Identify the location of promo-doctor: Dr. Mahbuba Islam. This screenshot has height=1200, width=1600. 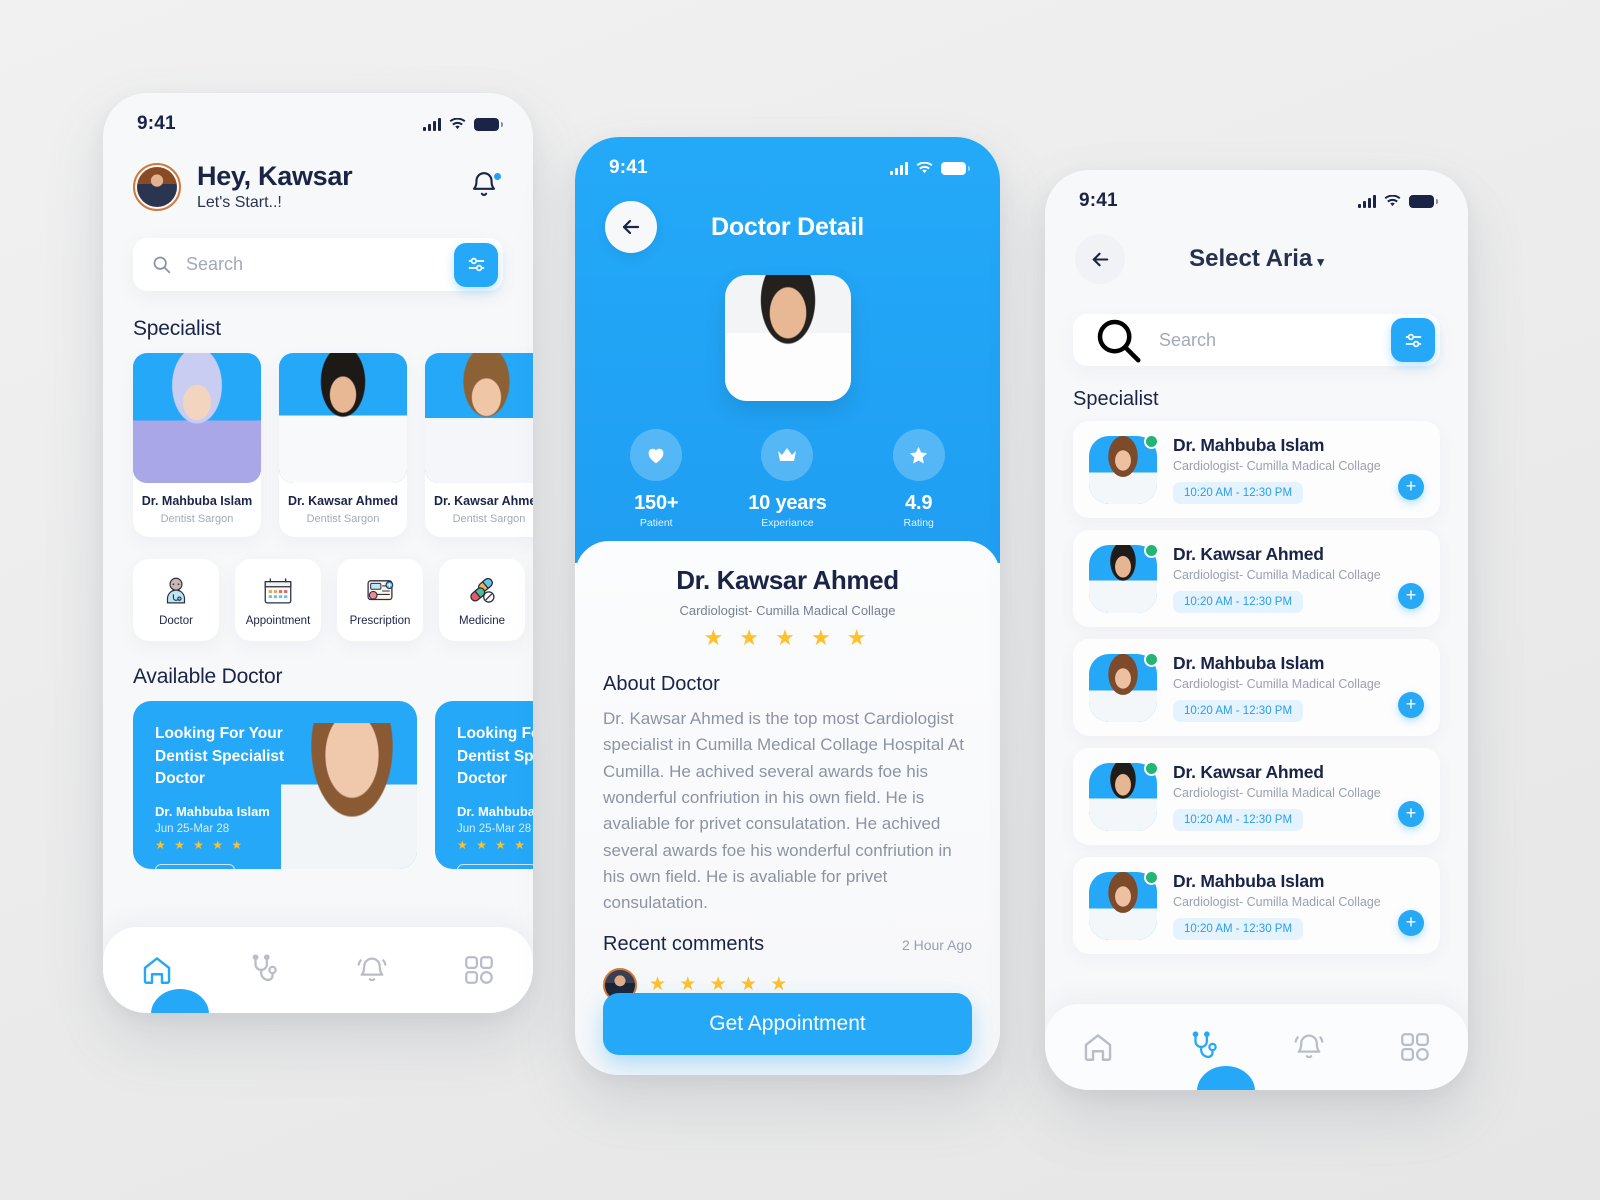
(495, 812).